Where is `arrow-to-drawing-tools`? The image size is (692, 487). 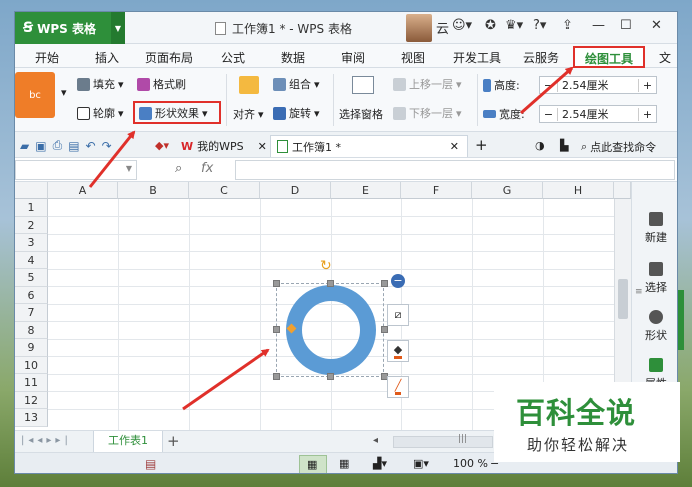
arrow-to-drawing-tools is located at coordinates (547, 90).